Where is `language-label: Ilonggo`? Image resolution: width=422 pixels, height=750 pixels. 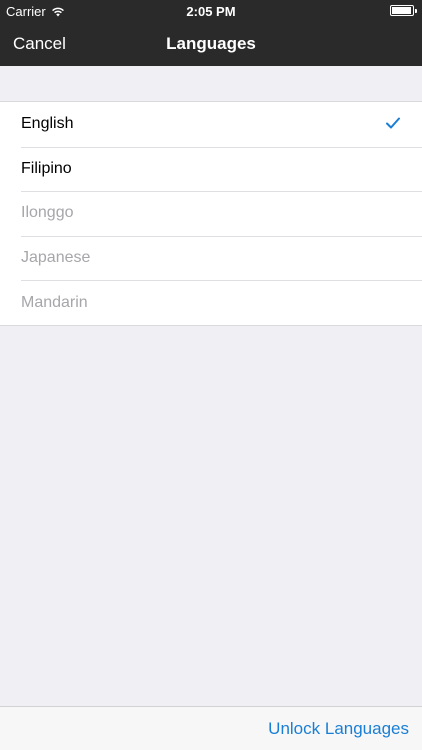 language-label: Ilonggo is located at coordinates (47, 213).